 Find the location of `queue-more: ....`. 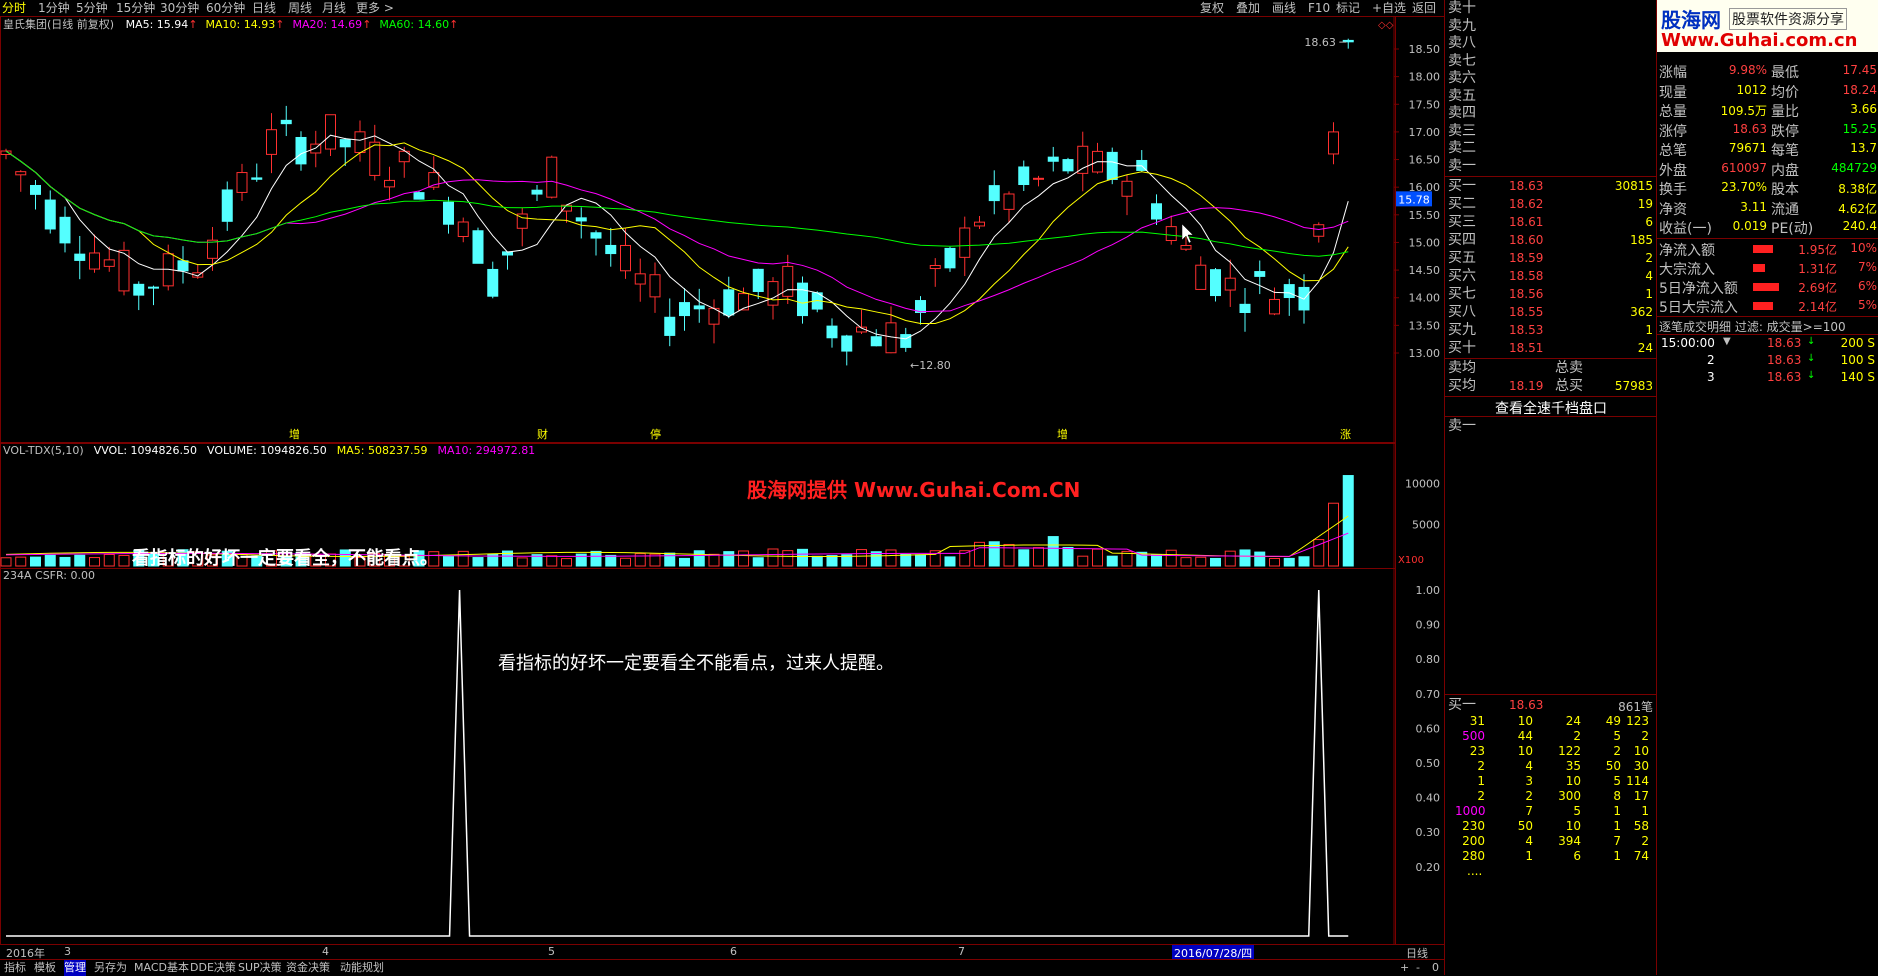

queue-more: .... is located at coordinates (1474, 871).